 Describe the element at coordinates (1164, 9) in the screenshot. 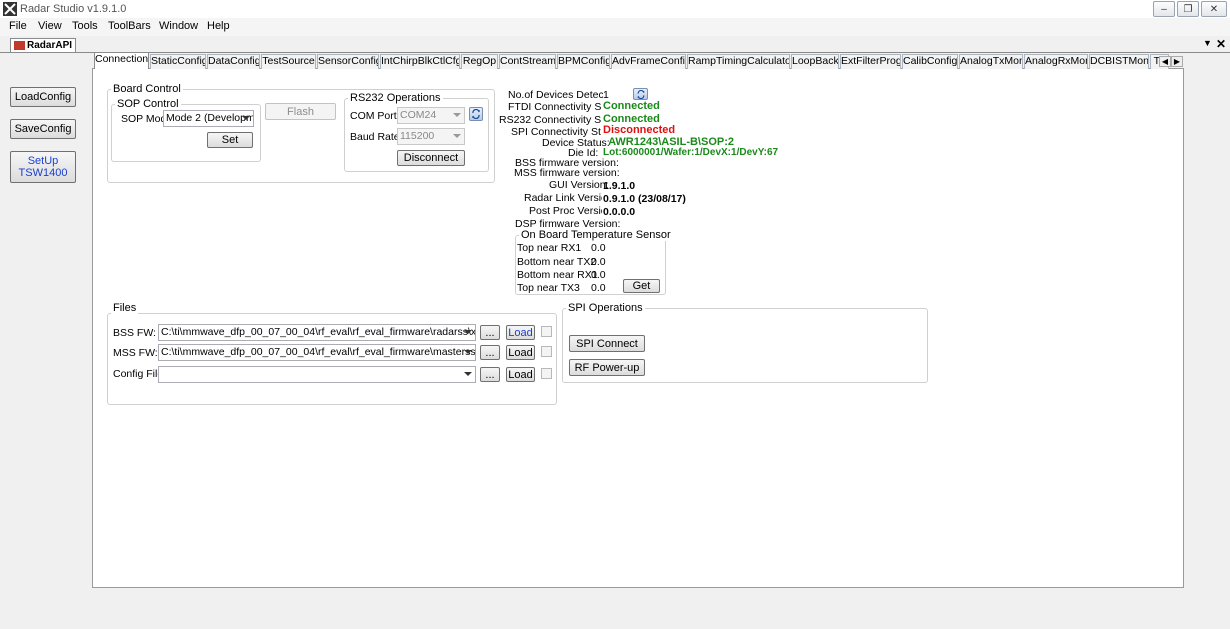

I see `minimize-button: –` at that location.